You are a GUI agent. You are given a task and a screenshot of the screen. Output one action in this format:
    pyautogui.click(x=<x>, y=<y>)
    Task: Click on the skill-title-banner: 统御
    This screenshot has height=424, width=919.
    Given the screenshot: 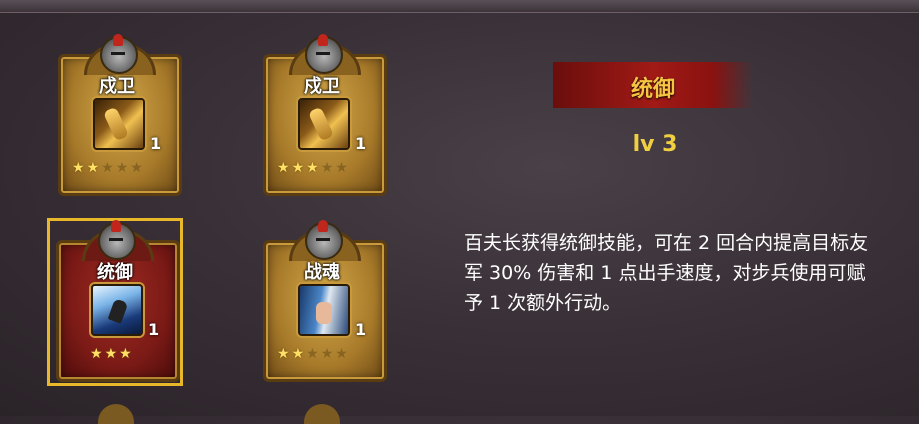 What is the action you would take?
    pyautogui.click(x=653, y=85)
    